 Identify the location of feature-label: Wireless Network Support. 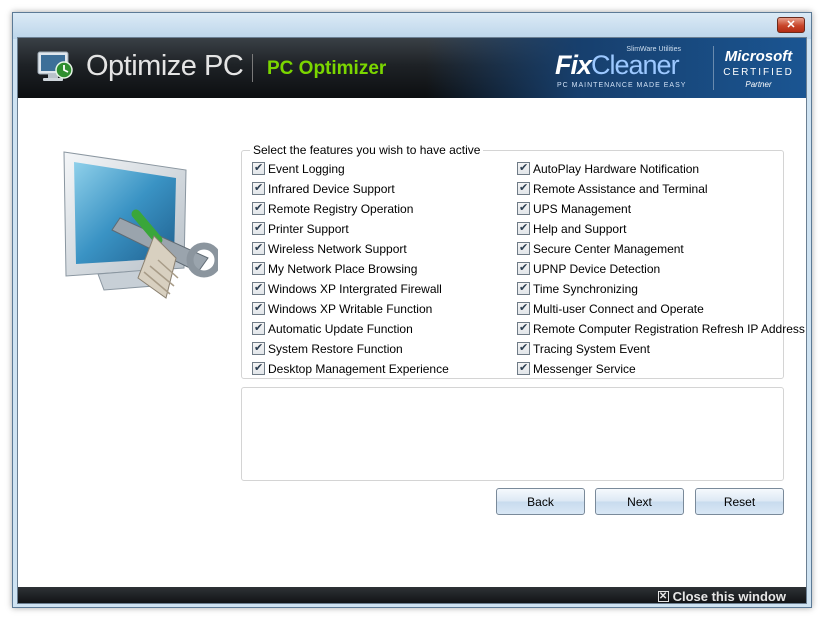
(337, 248).